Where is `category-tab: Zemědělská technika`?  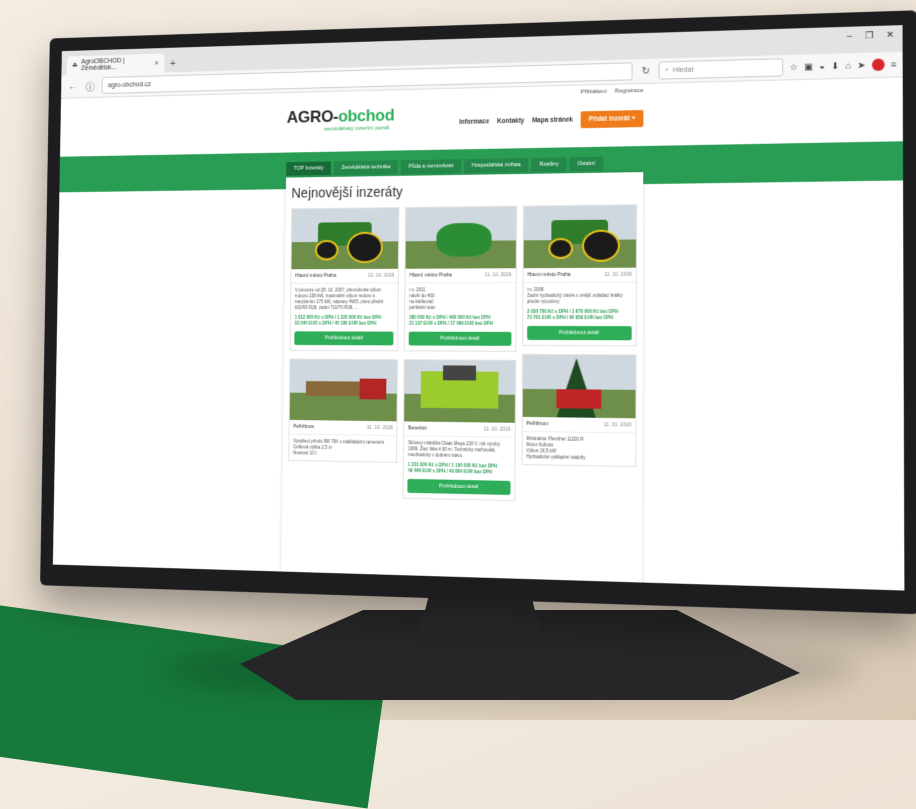
category-tab: Zemědělská technika is located at coordinates (366, 167).